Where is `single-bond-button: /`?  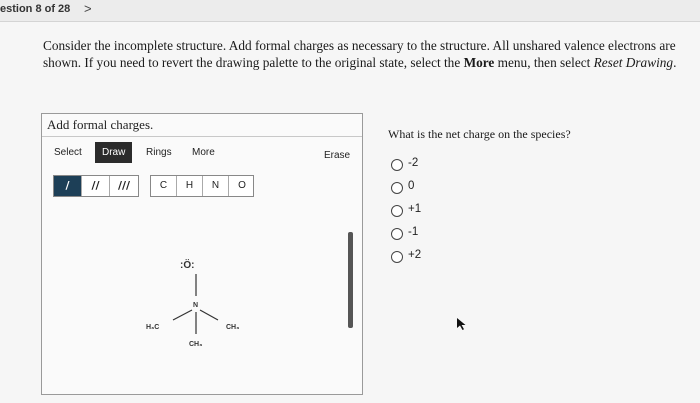 single-bond-button: / is located at coordinates (68, 186).